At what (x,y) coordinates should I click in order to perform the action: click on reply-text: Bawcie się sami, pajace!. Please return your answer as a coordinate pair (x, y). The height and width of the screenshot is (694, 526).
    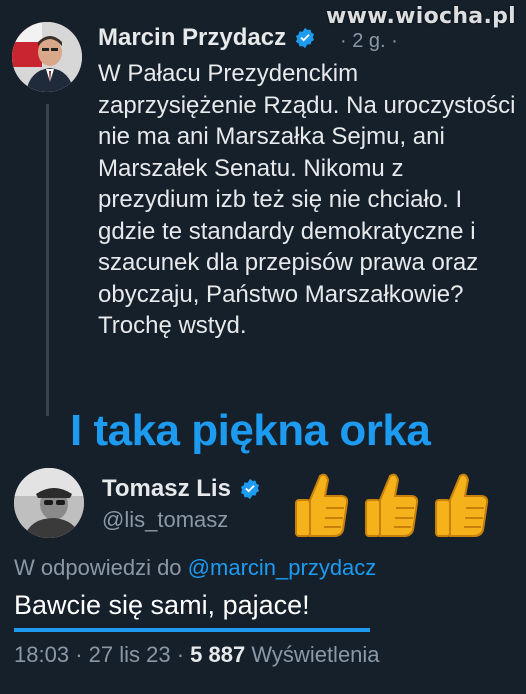
    Looking at the image, I should click on (162, 605).